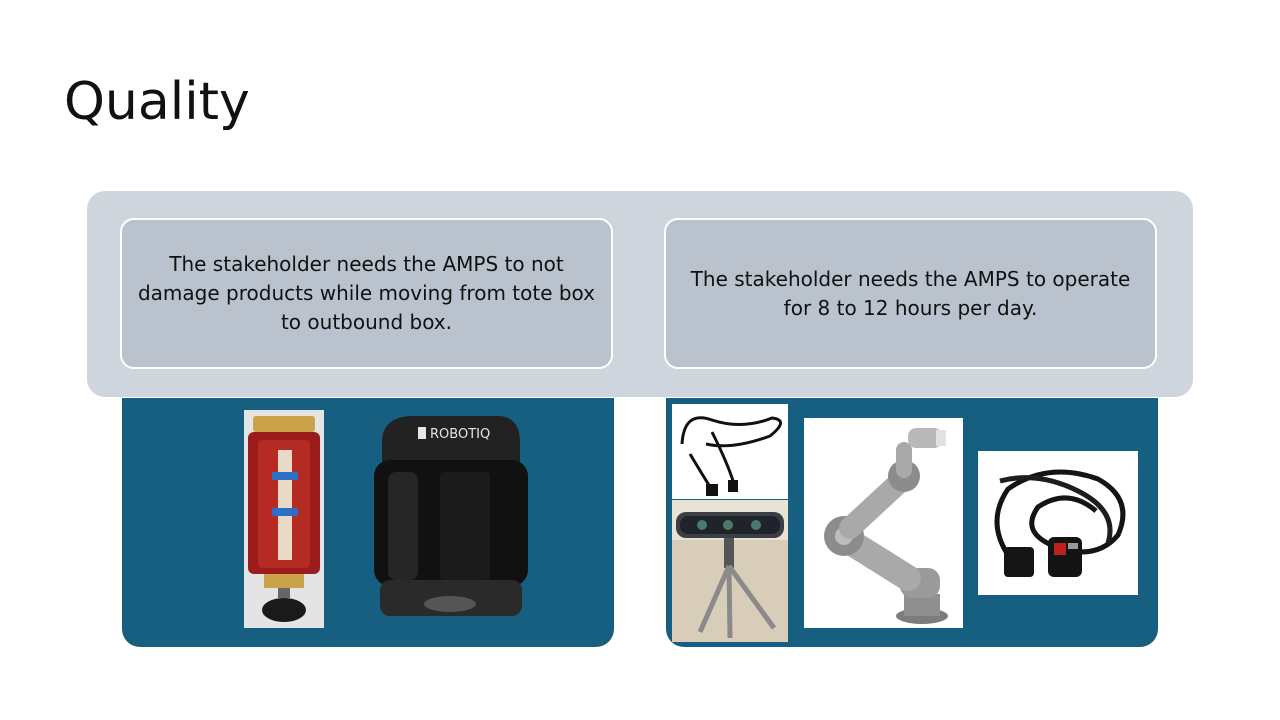  Describe the element at coordinates (368, 522) in the screenshot. I see `gripper-images-panel: ROBOTIQ` at that location.